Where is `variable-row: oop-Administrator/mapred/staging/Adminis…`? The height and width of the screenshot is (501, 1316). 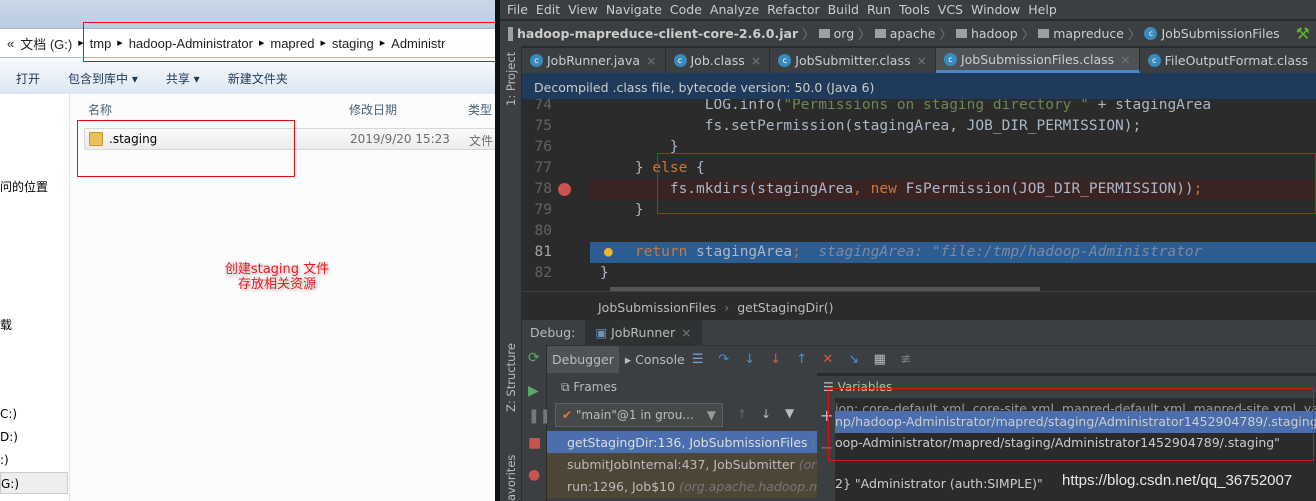
variable-row: oop-Administrator/mapred/staging/Adminis… is located at coordinates (1075, 443).